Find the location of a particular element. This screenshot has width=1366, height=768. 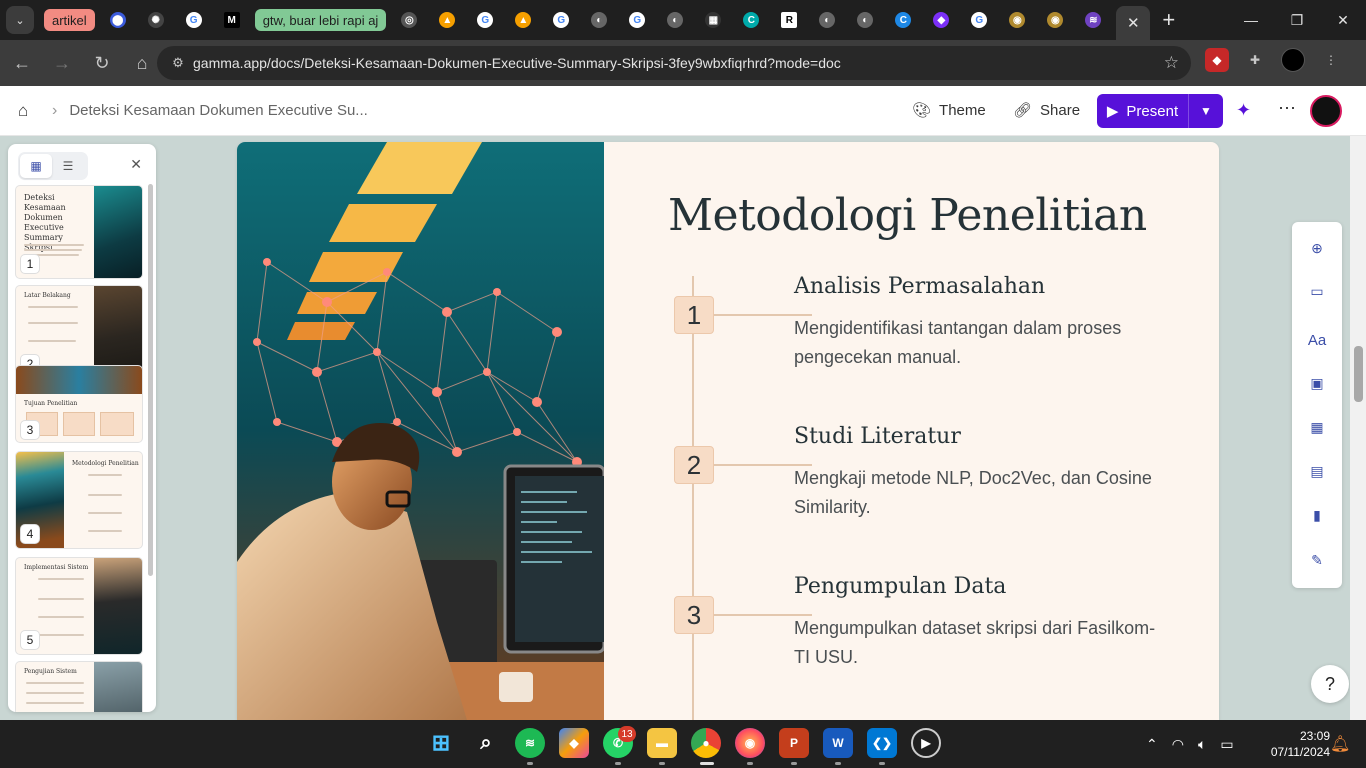

file-explorer-icon: ▬ is located at coordinates (662, 743).